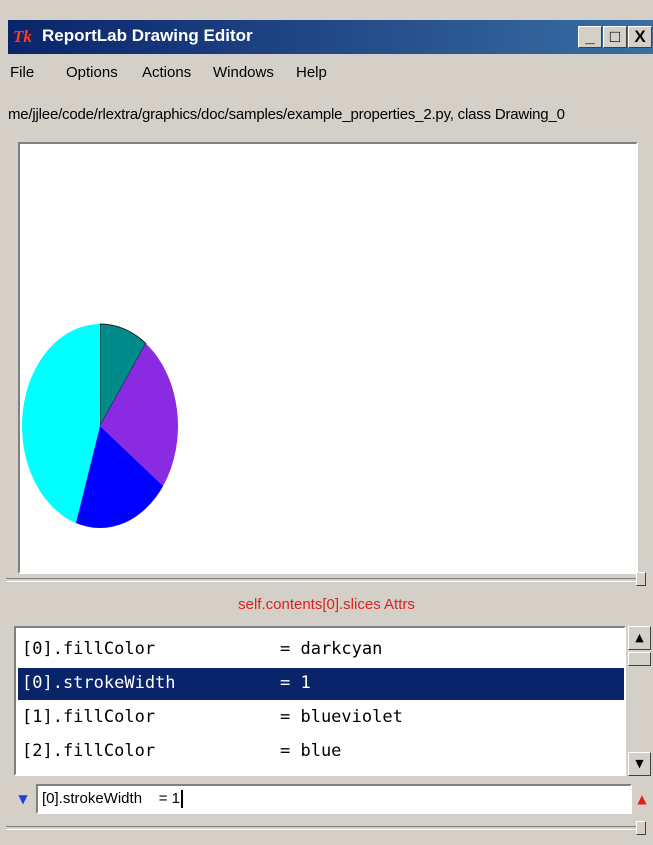 The image size is (653, 845). I want to click on title-bar: Tk ReportLab Drawing Editor _ □ X, so click(330, 37).